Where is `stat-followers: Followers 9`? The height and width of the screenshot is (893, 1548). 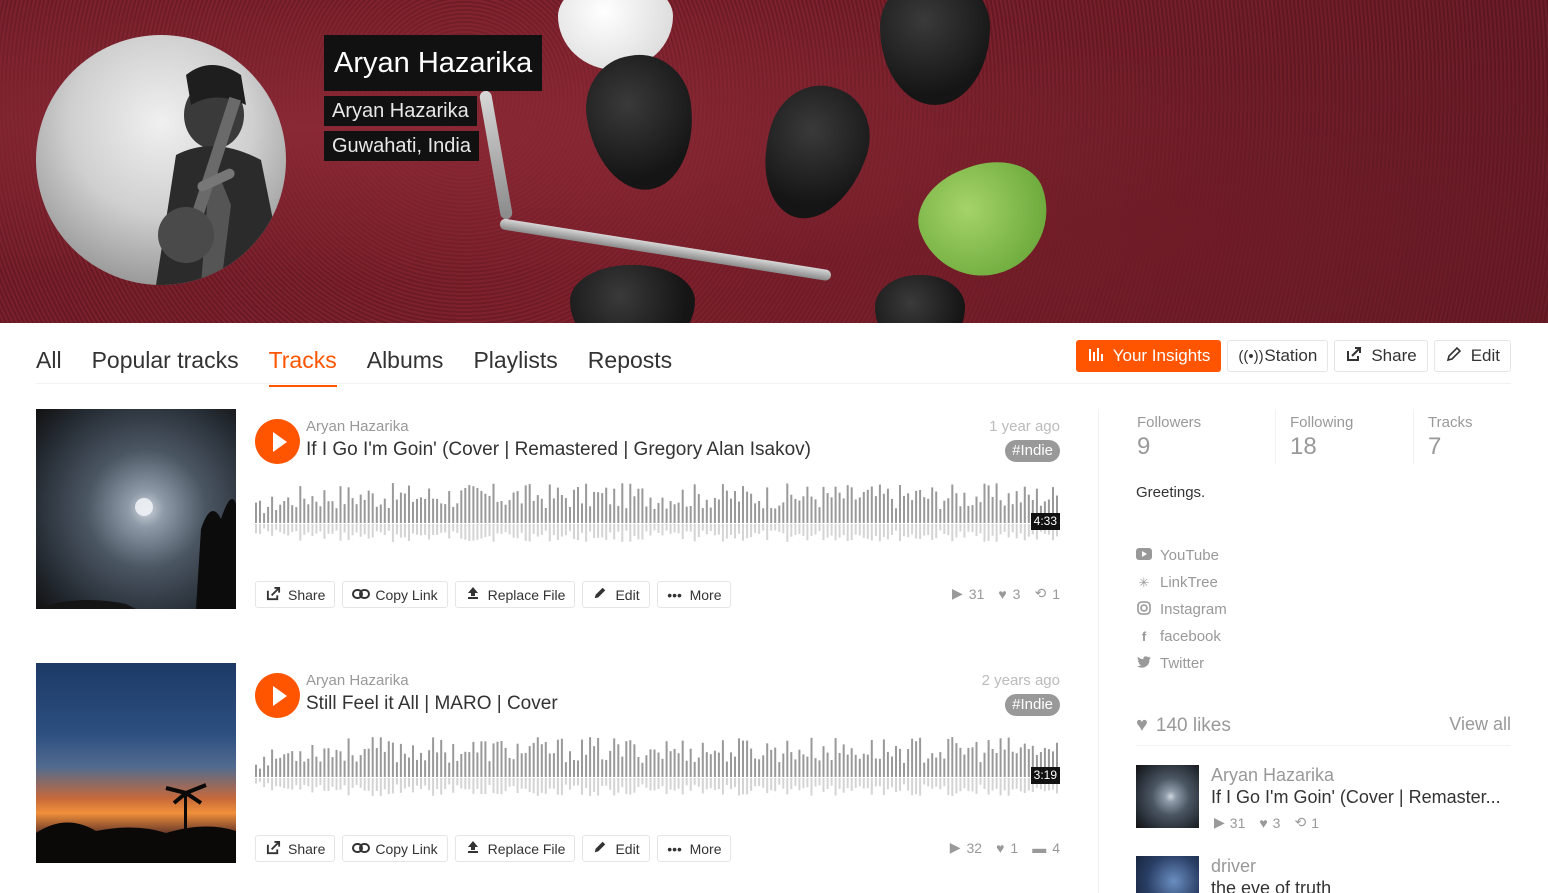
stat-followers: Followers 9 is located at coordinates (1206, 436).